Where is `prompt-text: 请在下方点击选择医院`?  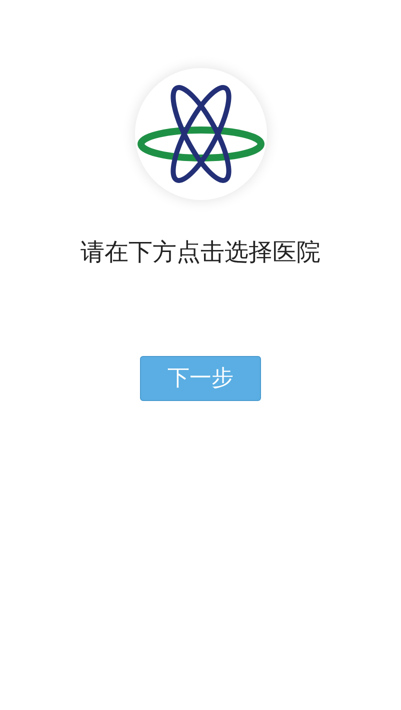
prompt-text: 请在下方点击选择医院 is located at coordinates (200, 252).